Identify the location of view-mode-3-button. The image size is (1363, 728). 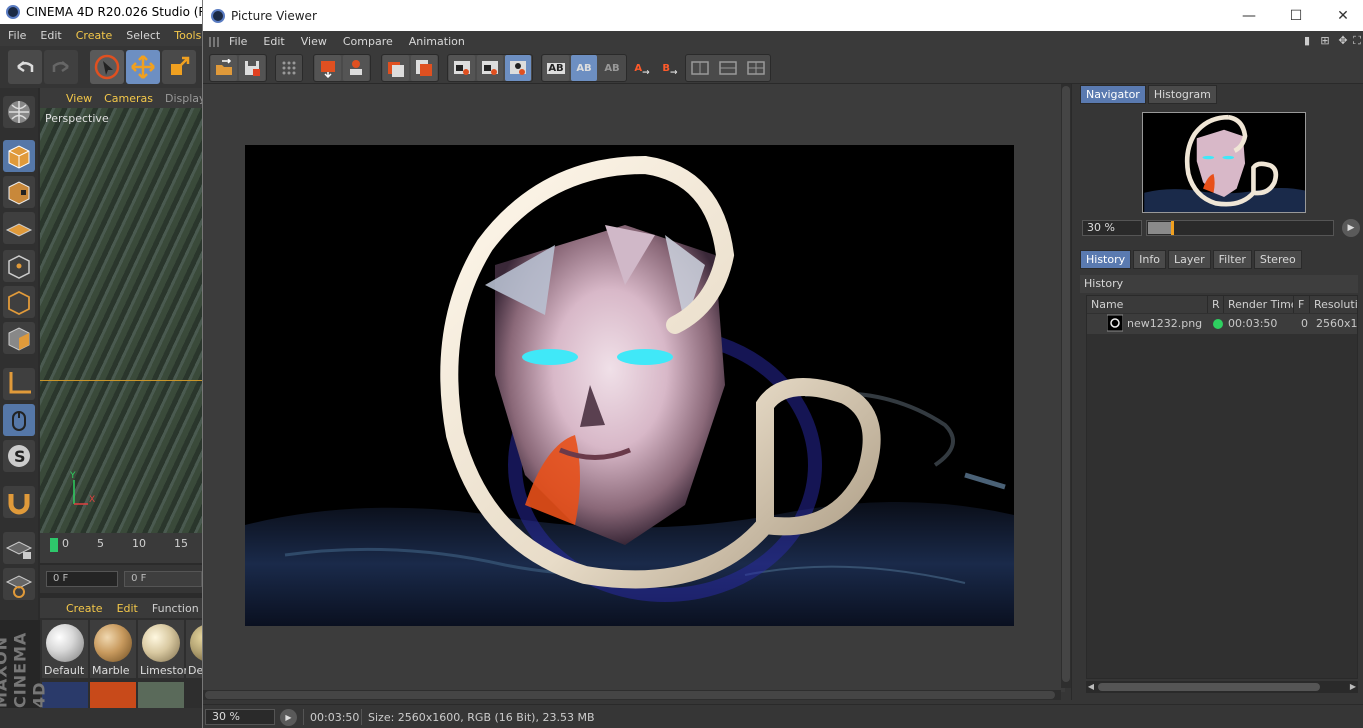
(518, 68).